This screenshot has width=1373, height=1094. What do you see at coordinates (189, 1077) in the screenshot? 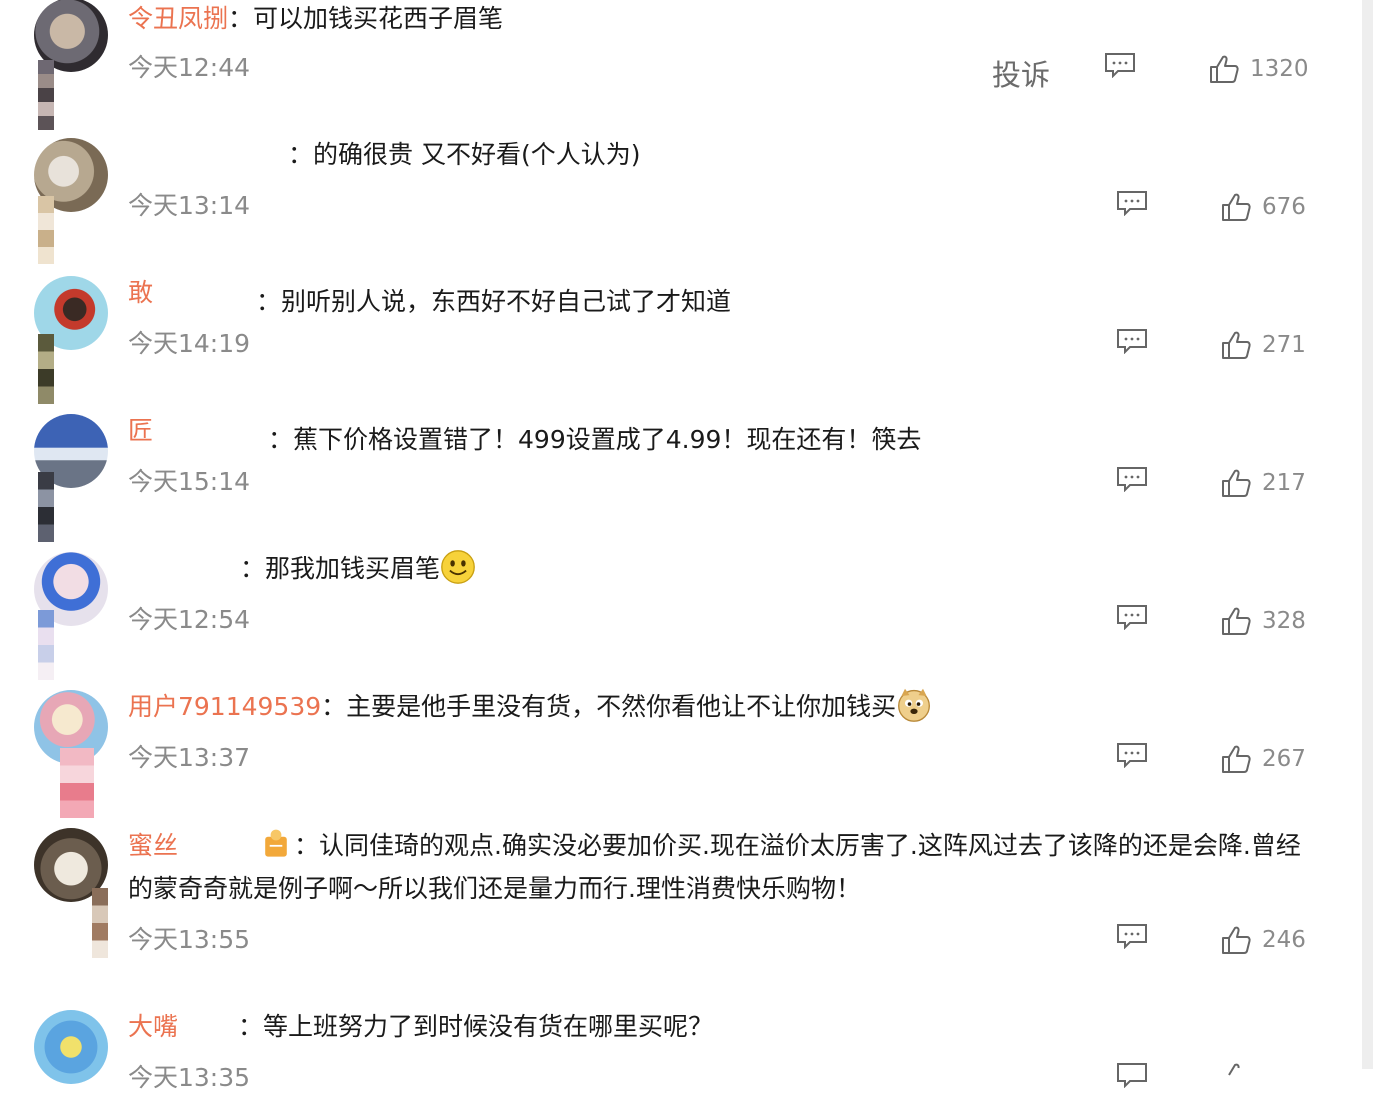
I see `comment-time: 今天13:35` at bounding box center [189, 1077].